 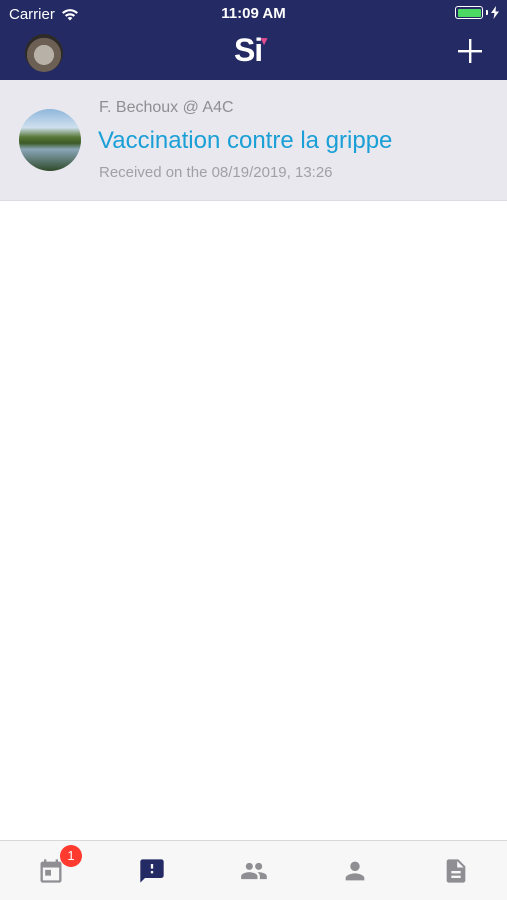 I want to click on message-received-date: Received on the 08/19/2019, 13:26, so click(x=216, y=172).